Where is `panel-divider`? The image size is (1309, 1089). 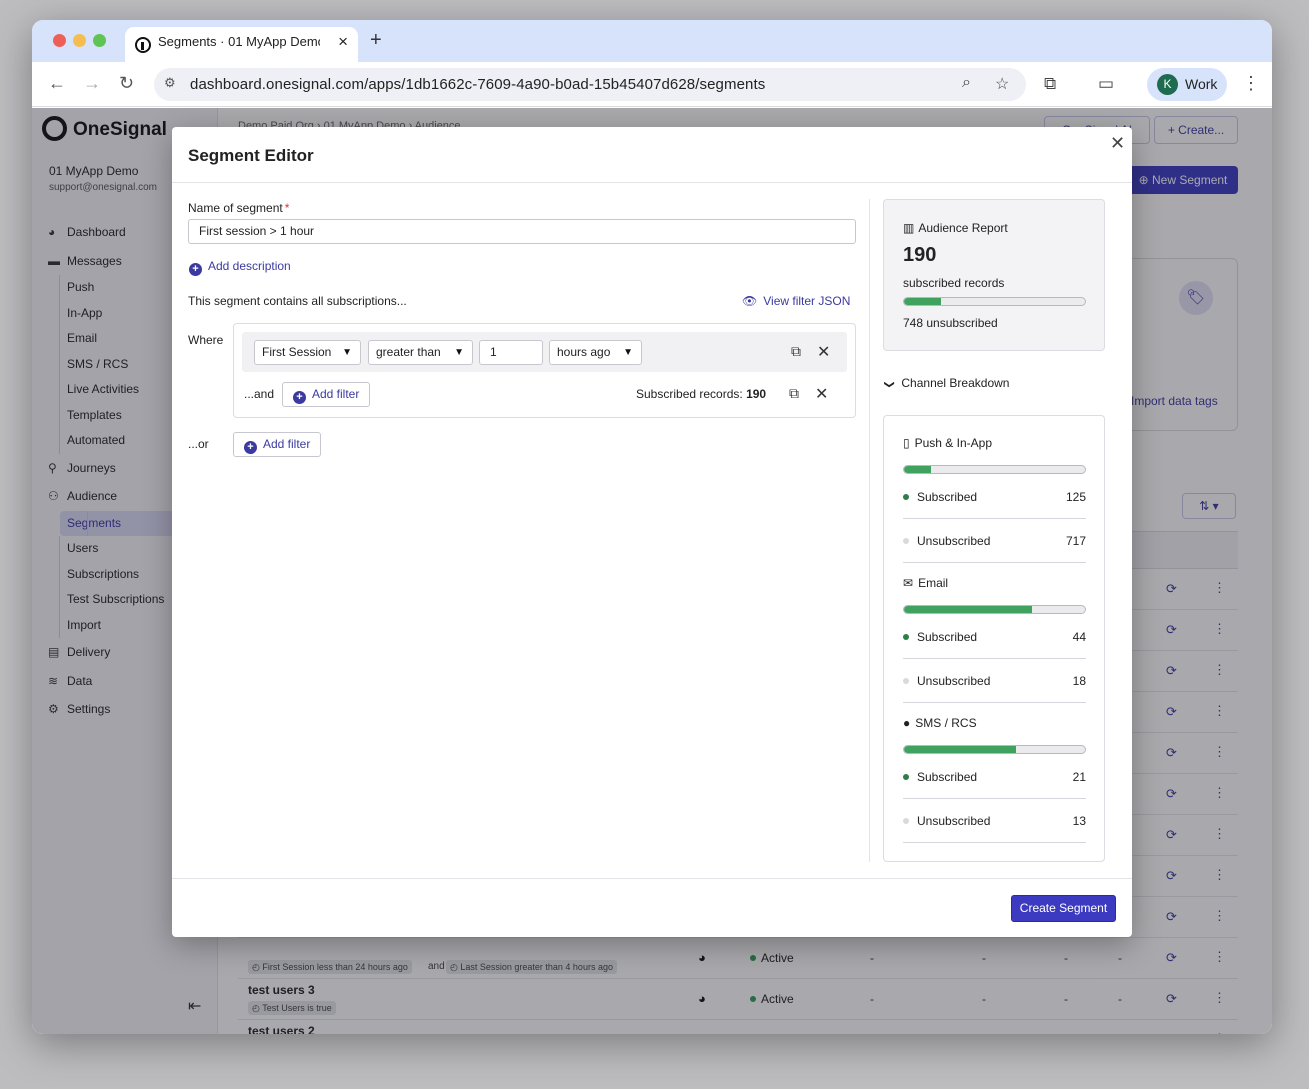
panel-divider is located at coordinates (869, 530).